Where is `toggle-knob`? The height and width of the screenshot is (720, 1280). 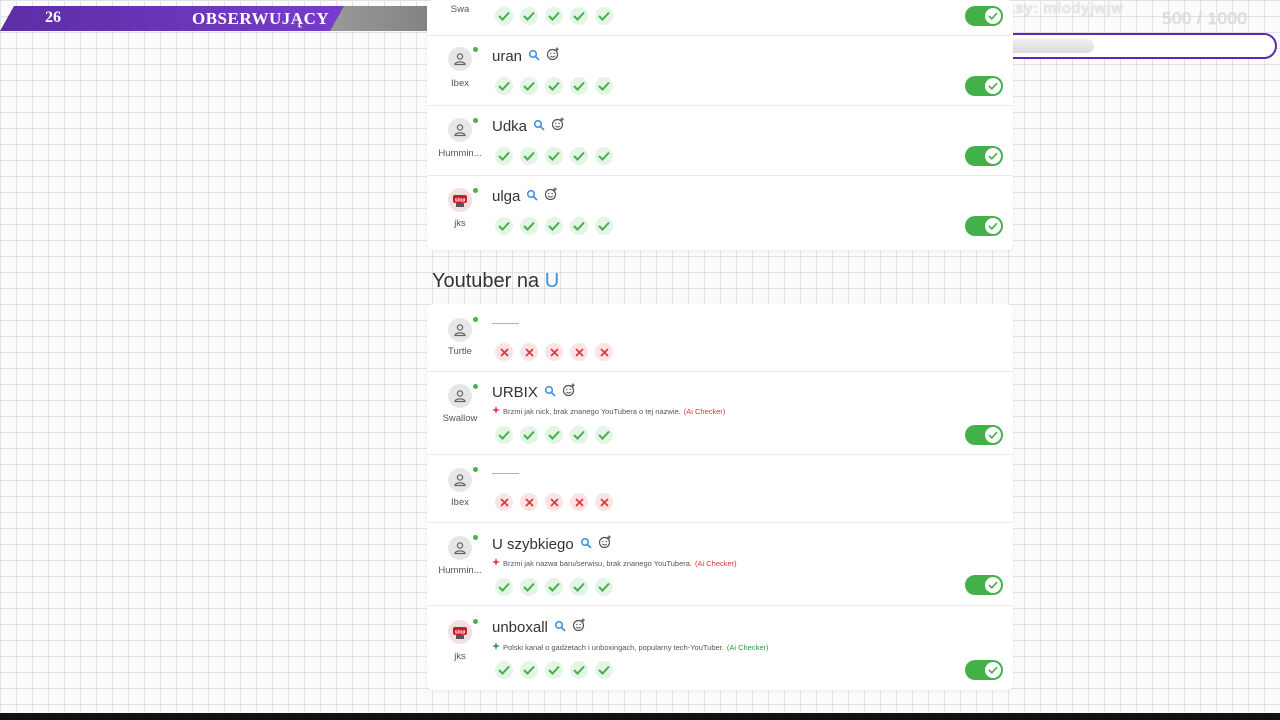 toggle-knob is located at coordinates (993, 16).